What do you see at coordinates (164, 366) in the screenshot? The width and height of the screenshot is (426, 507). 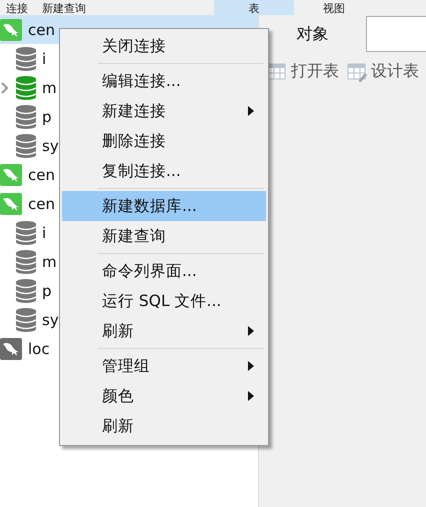 I see `menu-item: 管理组` at bounding box center [164, 366].